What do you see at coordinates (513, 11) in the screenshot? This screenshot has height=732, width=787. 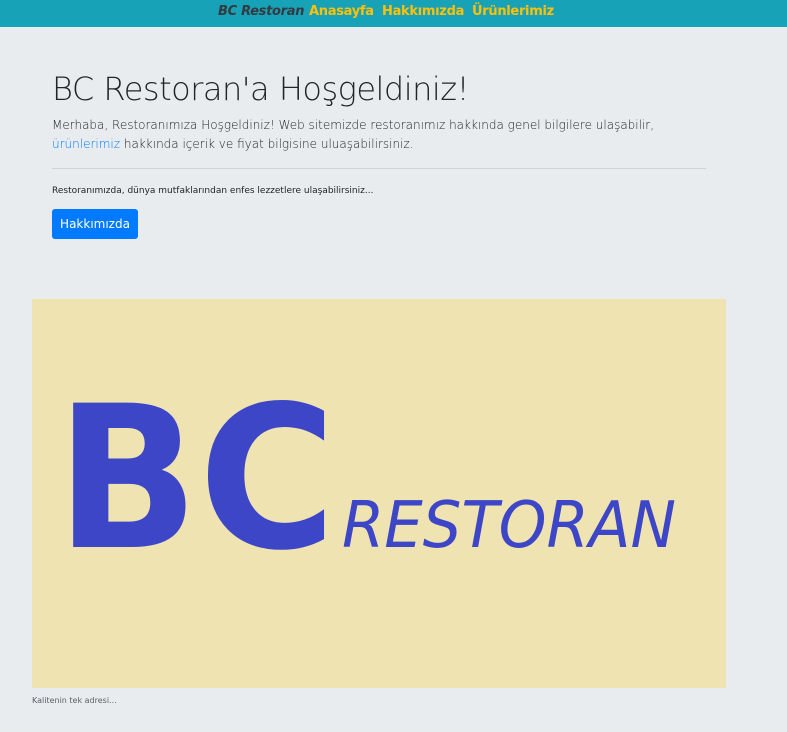 I see `nav-link-urunlerimiz: Ürünlerimiz` at bounding box center [513, 11].